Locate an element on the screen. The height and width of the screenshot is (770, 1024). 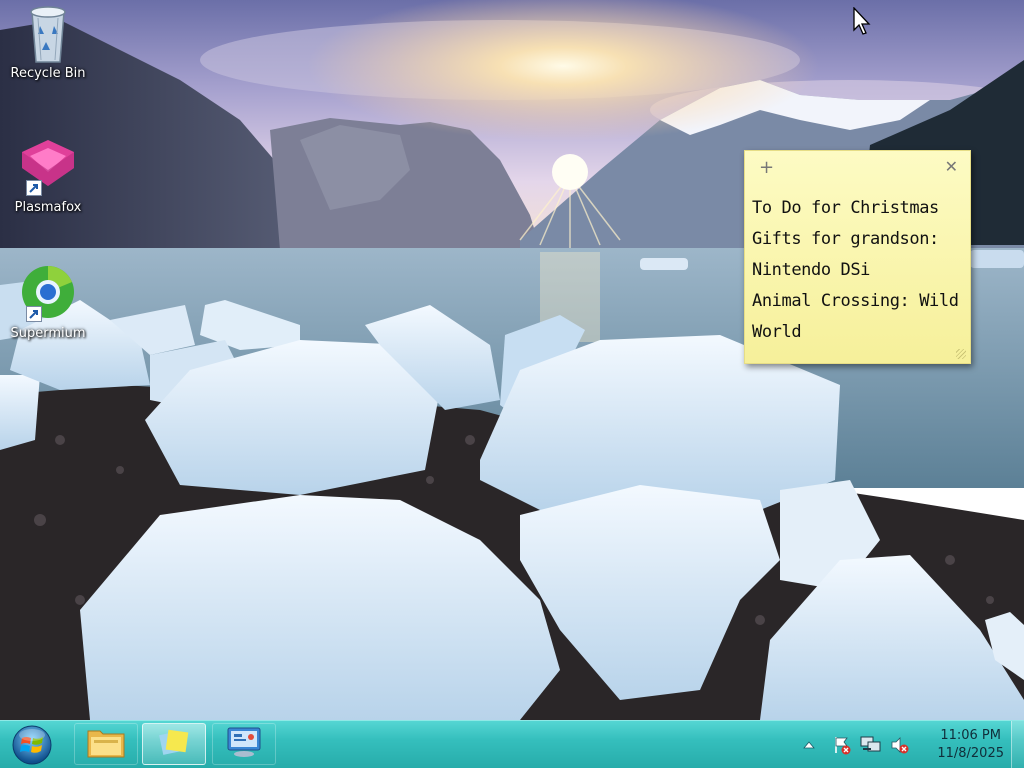
start-button is located at coordinates (32, 745).